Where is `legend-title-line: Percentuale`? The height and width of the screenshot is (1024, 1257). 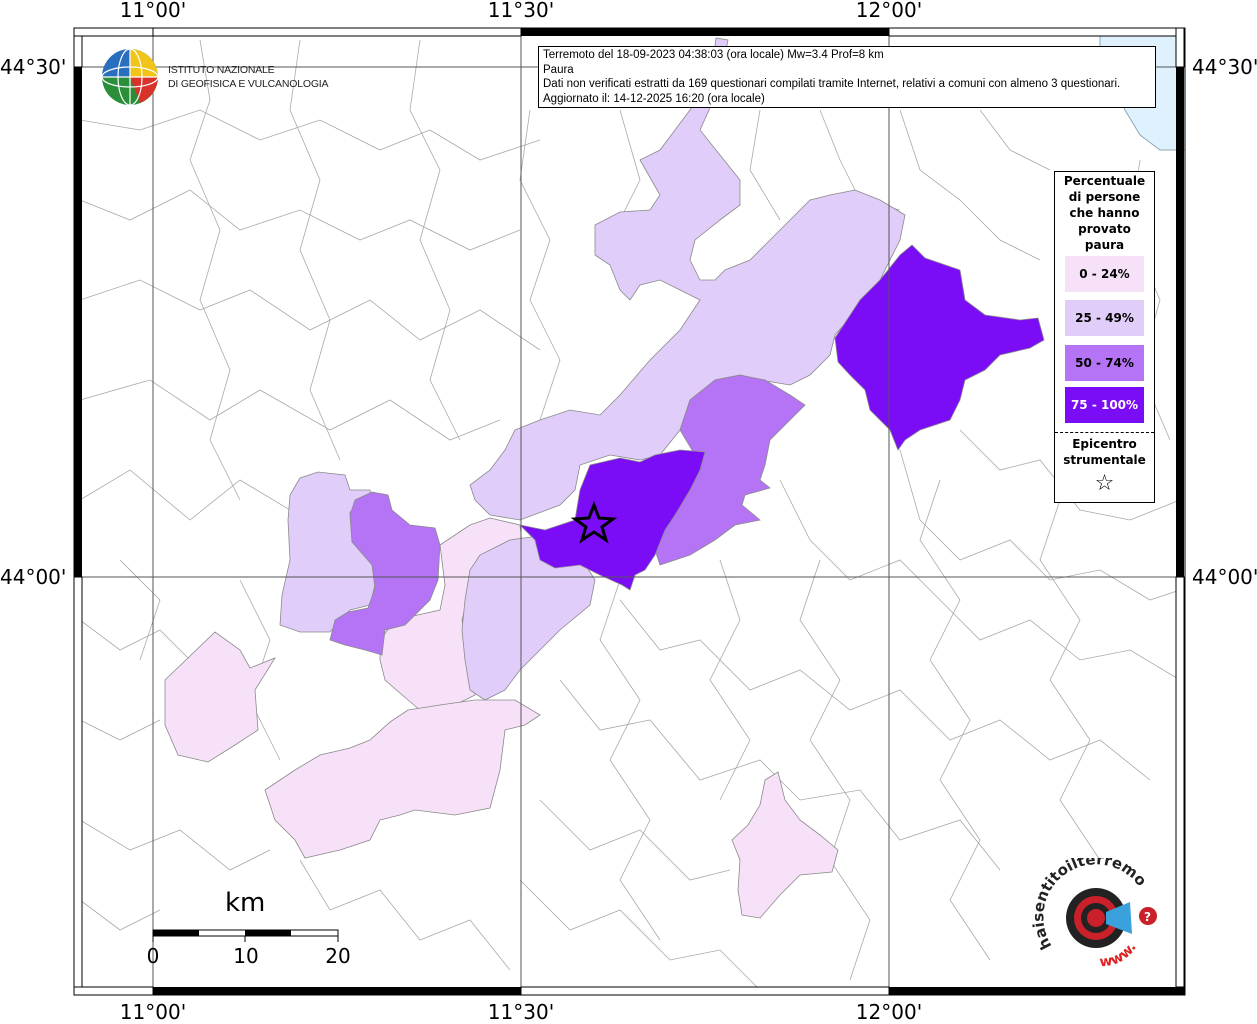 legend-title-line: Percentuale is located at coordinates (1104, 181).